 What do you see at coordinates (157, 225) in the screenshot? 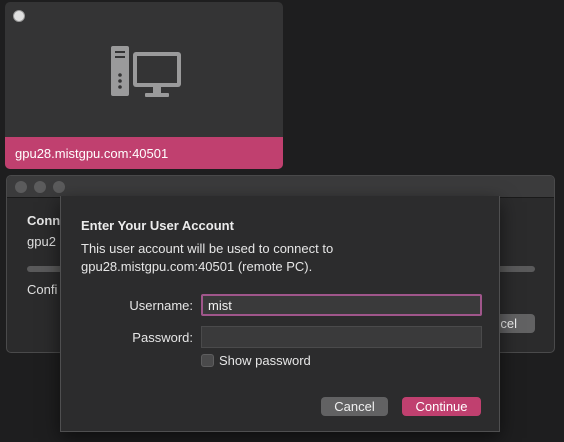
I see `dialog-title: Enter Your User Account` at bounding box center [157, 225].